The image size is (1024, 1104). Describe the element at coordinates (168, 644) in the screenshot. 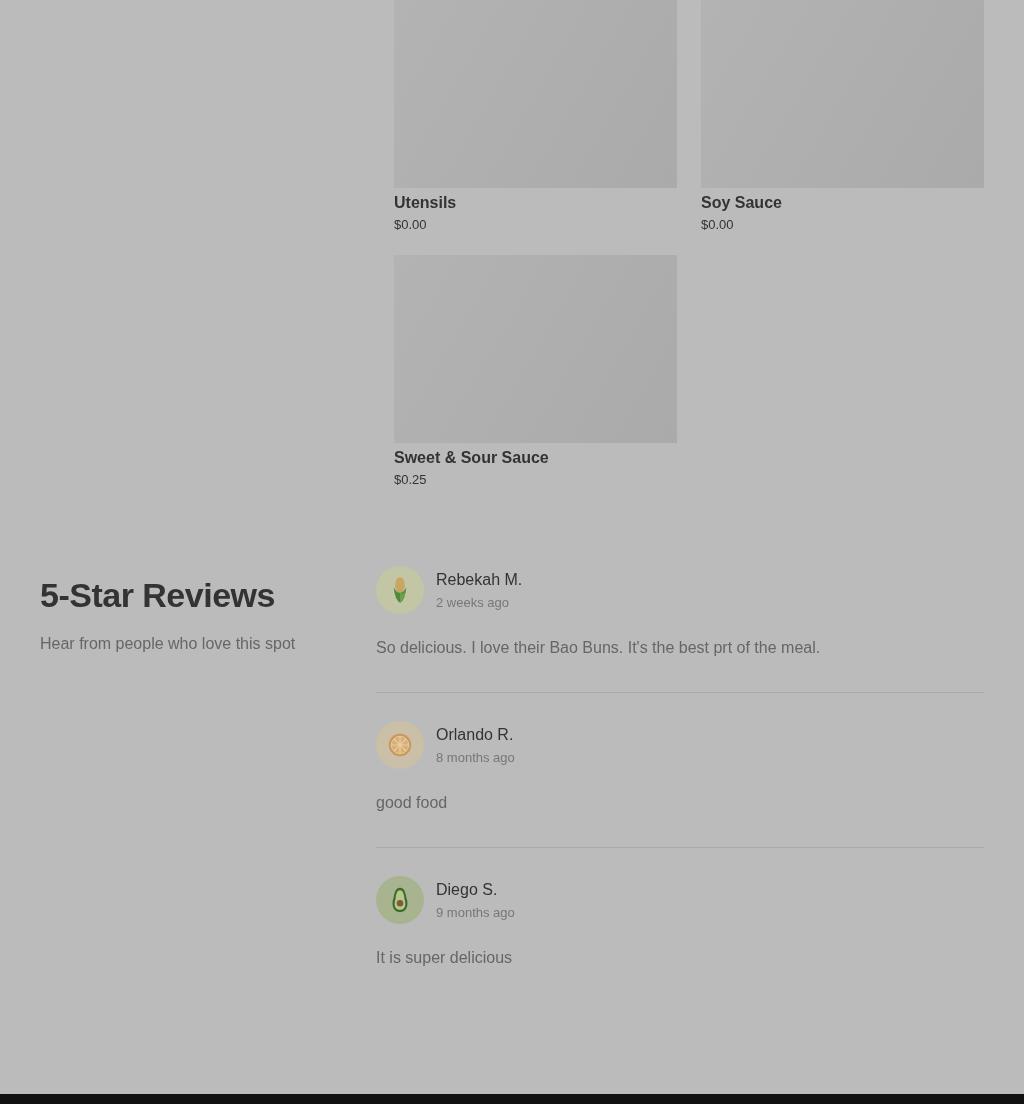

I see `section-subtitle: Hear from people who love this spot` at that location.